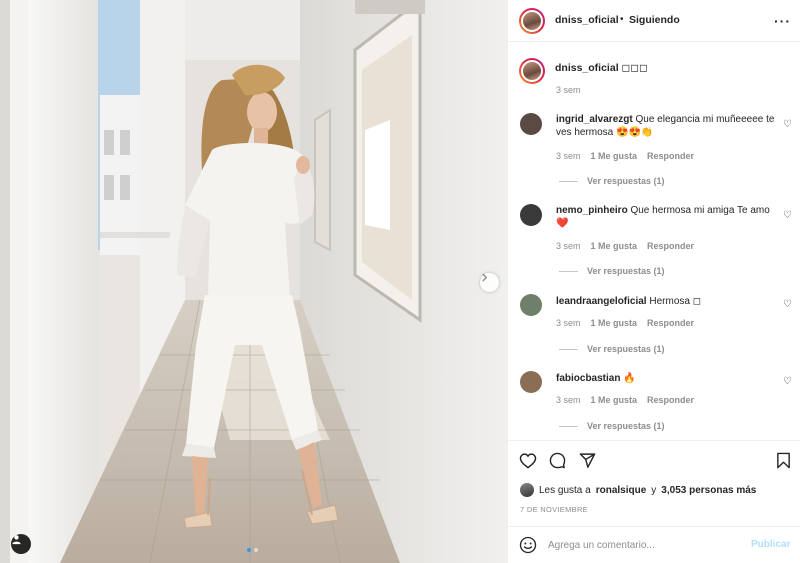  What do you see at coordinates (654, 460) in the screenshot?
I see `post-actions` at bounding box center [654, 460].